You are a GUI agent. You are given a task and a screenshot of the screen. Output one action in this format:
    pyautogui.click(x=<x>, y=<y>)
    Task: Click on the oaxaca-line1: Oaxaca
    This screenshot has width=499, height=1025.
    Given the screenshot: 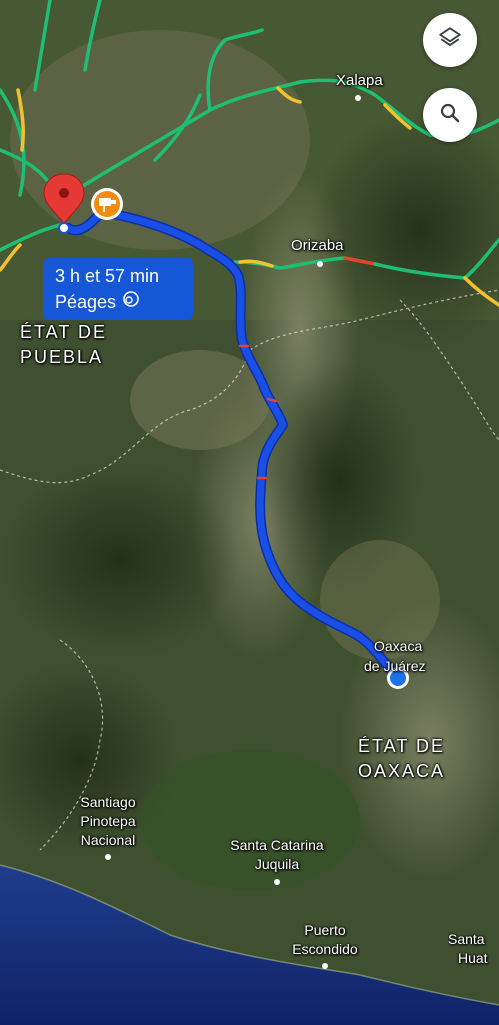 What is the action you would take?
    pyautogui.click(x=398, y=646)
    